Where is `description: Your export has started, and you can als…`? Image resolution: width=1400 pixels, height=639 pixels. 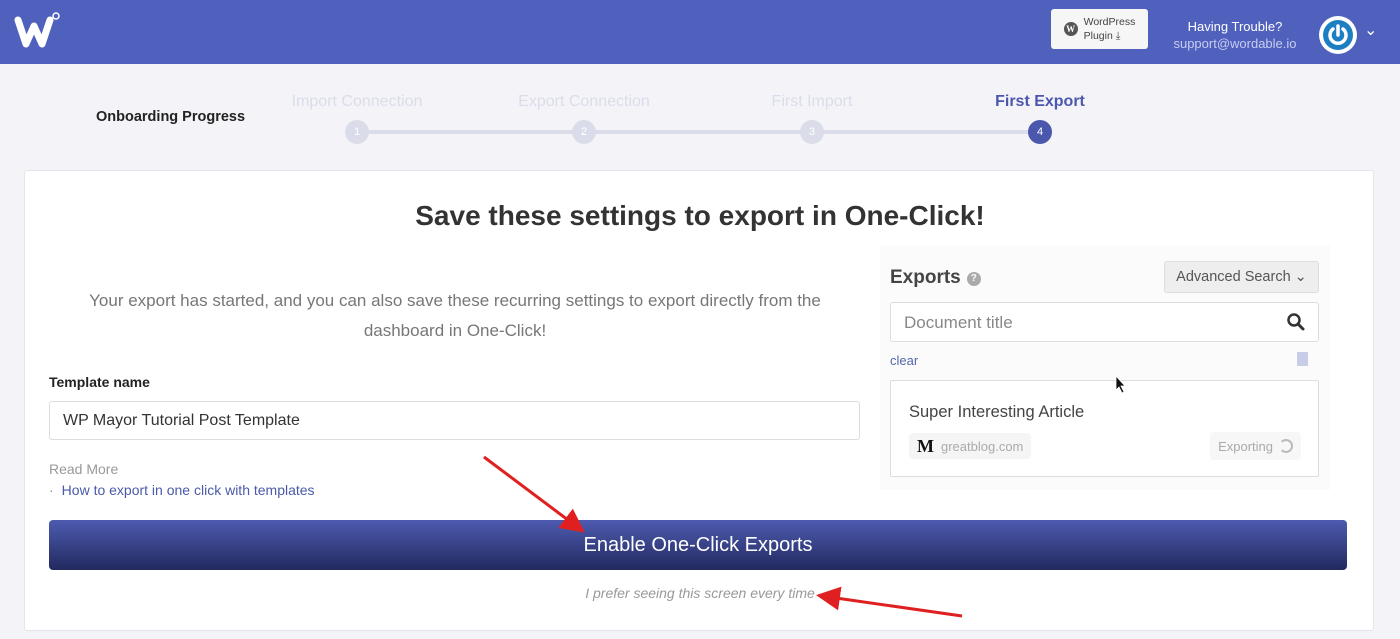
description: Your export has started, and you can als… is located at coordinates (455, 315).